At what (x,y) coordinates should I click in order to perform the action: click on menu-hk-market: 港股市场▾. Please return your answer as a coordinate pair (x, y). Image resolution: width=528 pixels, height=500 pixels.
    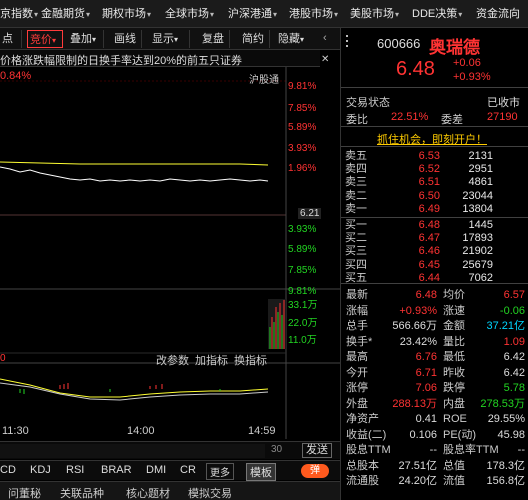
    Looking at the image, I should click on (313, 14).